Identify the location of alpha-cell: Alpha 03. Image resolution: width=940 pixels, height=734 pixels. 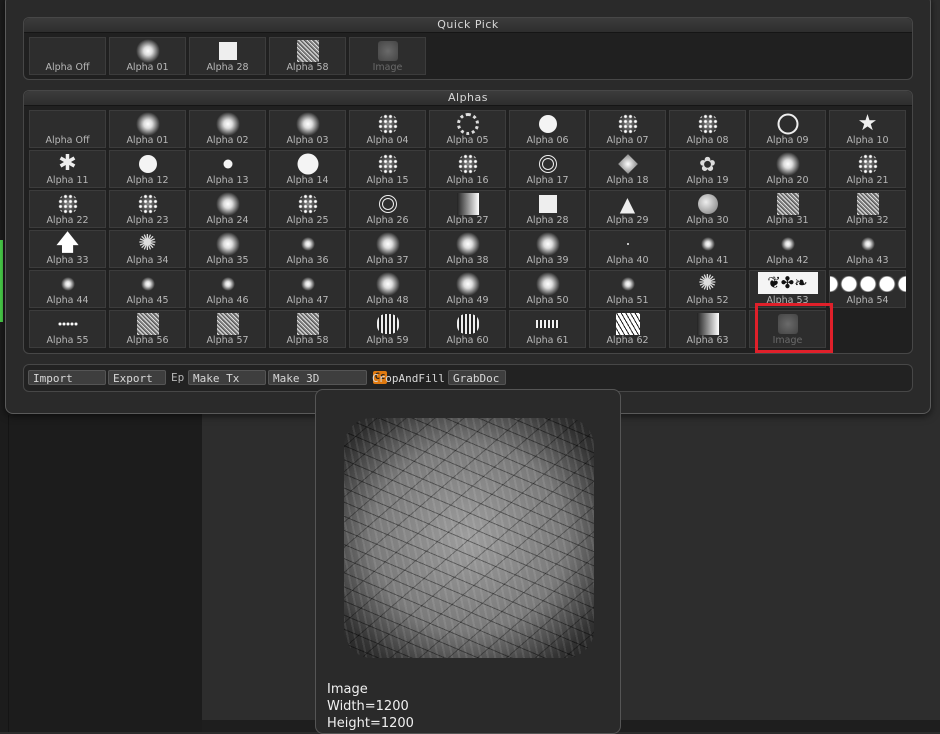
(307, 129).